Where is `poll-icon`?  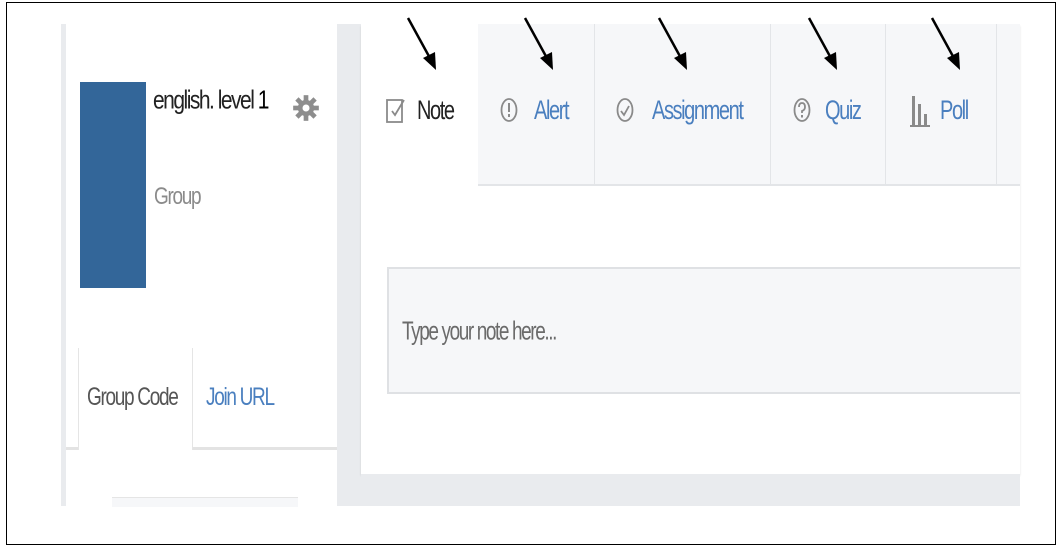
poll-icon is located at coordinates (920, 111).